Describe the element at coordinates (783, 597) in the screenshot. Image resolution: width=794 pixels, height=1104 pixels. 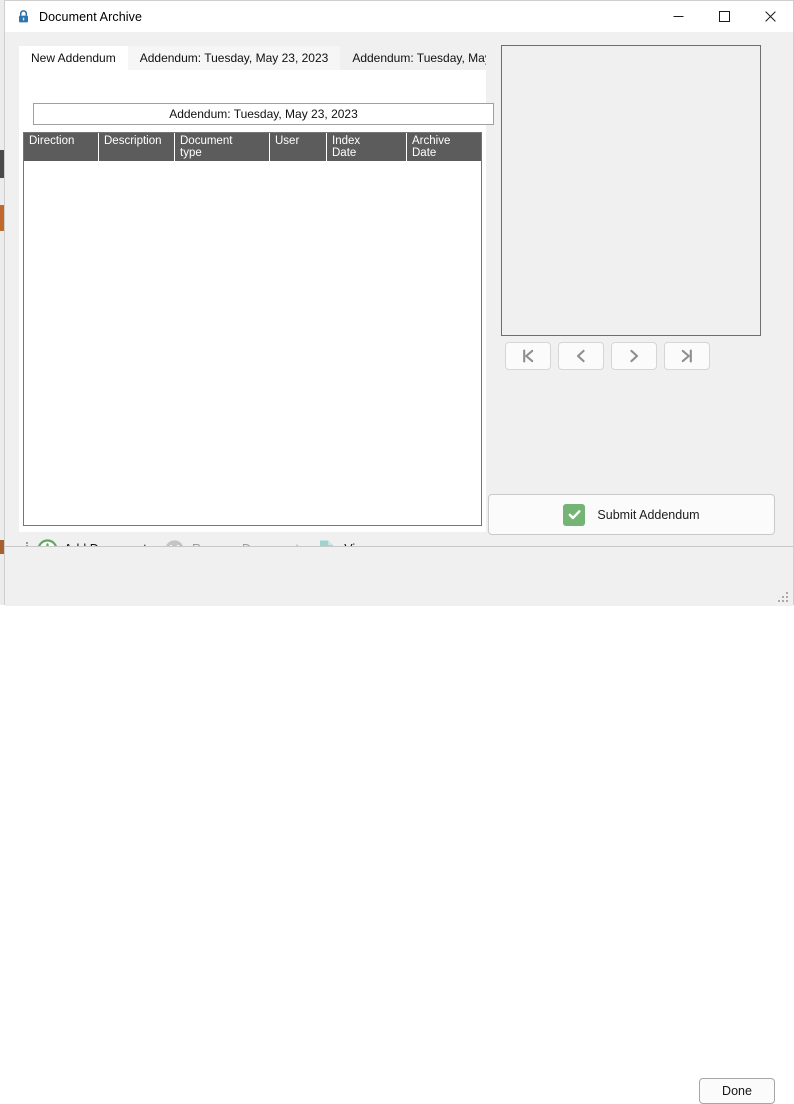
I see `resize-grip` at that location.